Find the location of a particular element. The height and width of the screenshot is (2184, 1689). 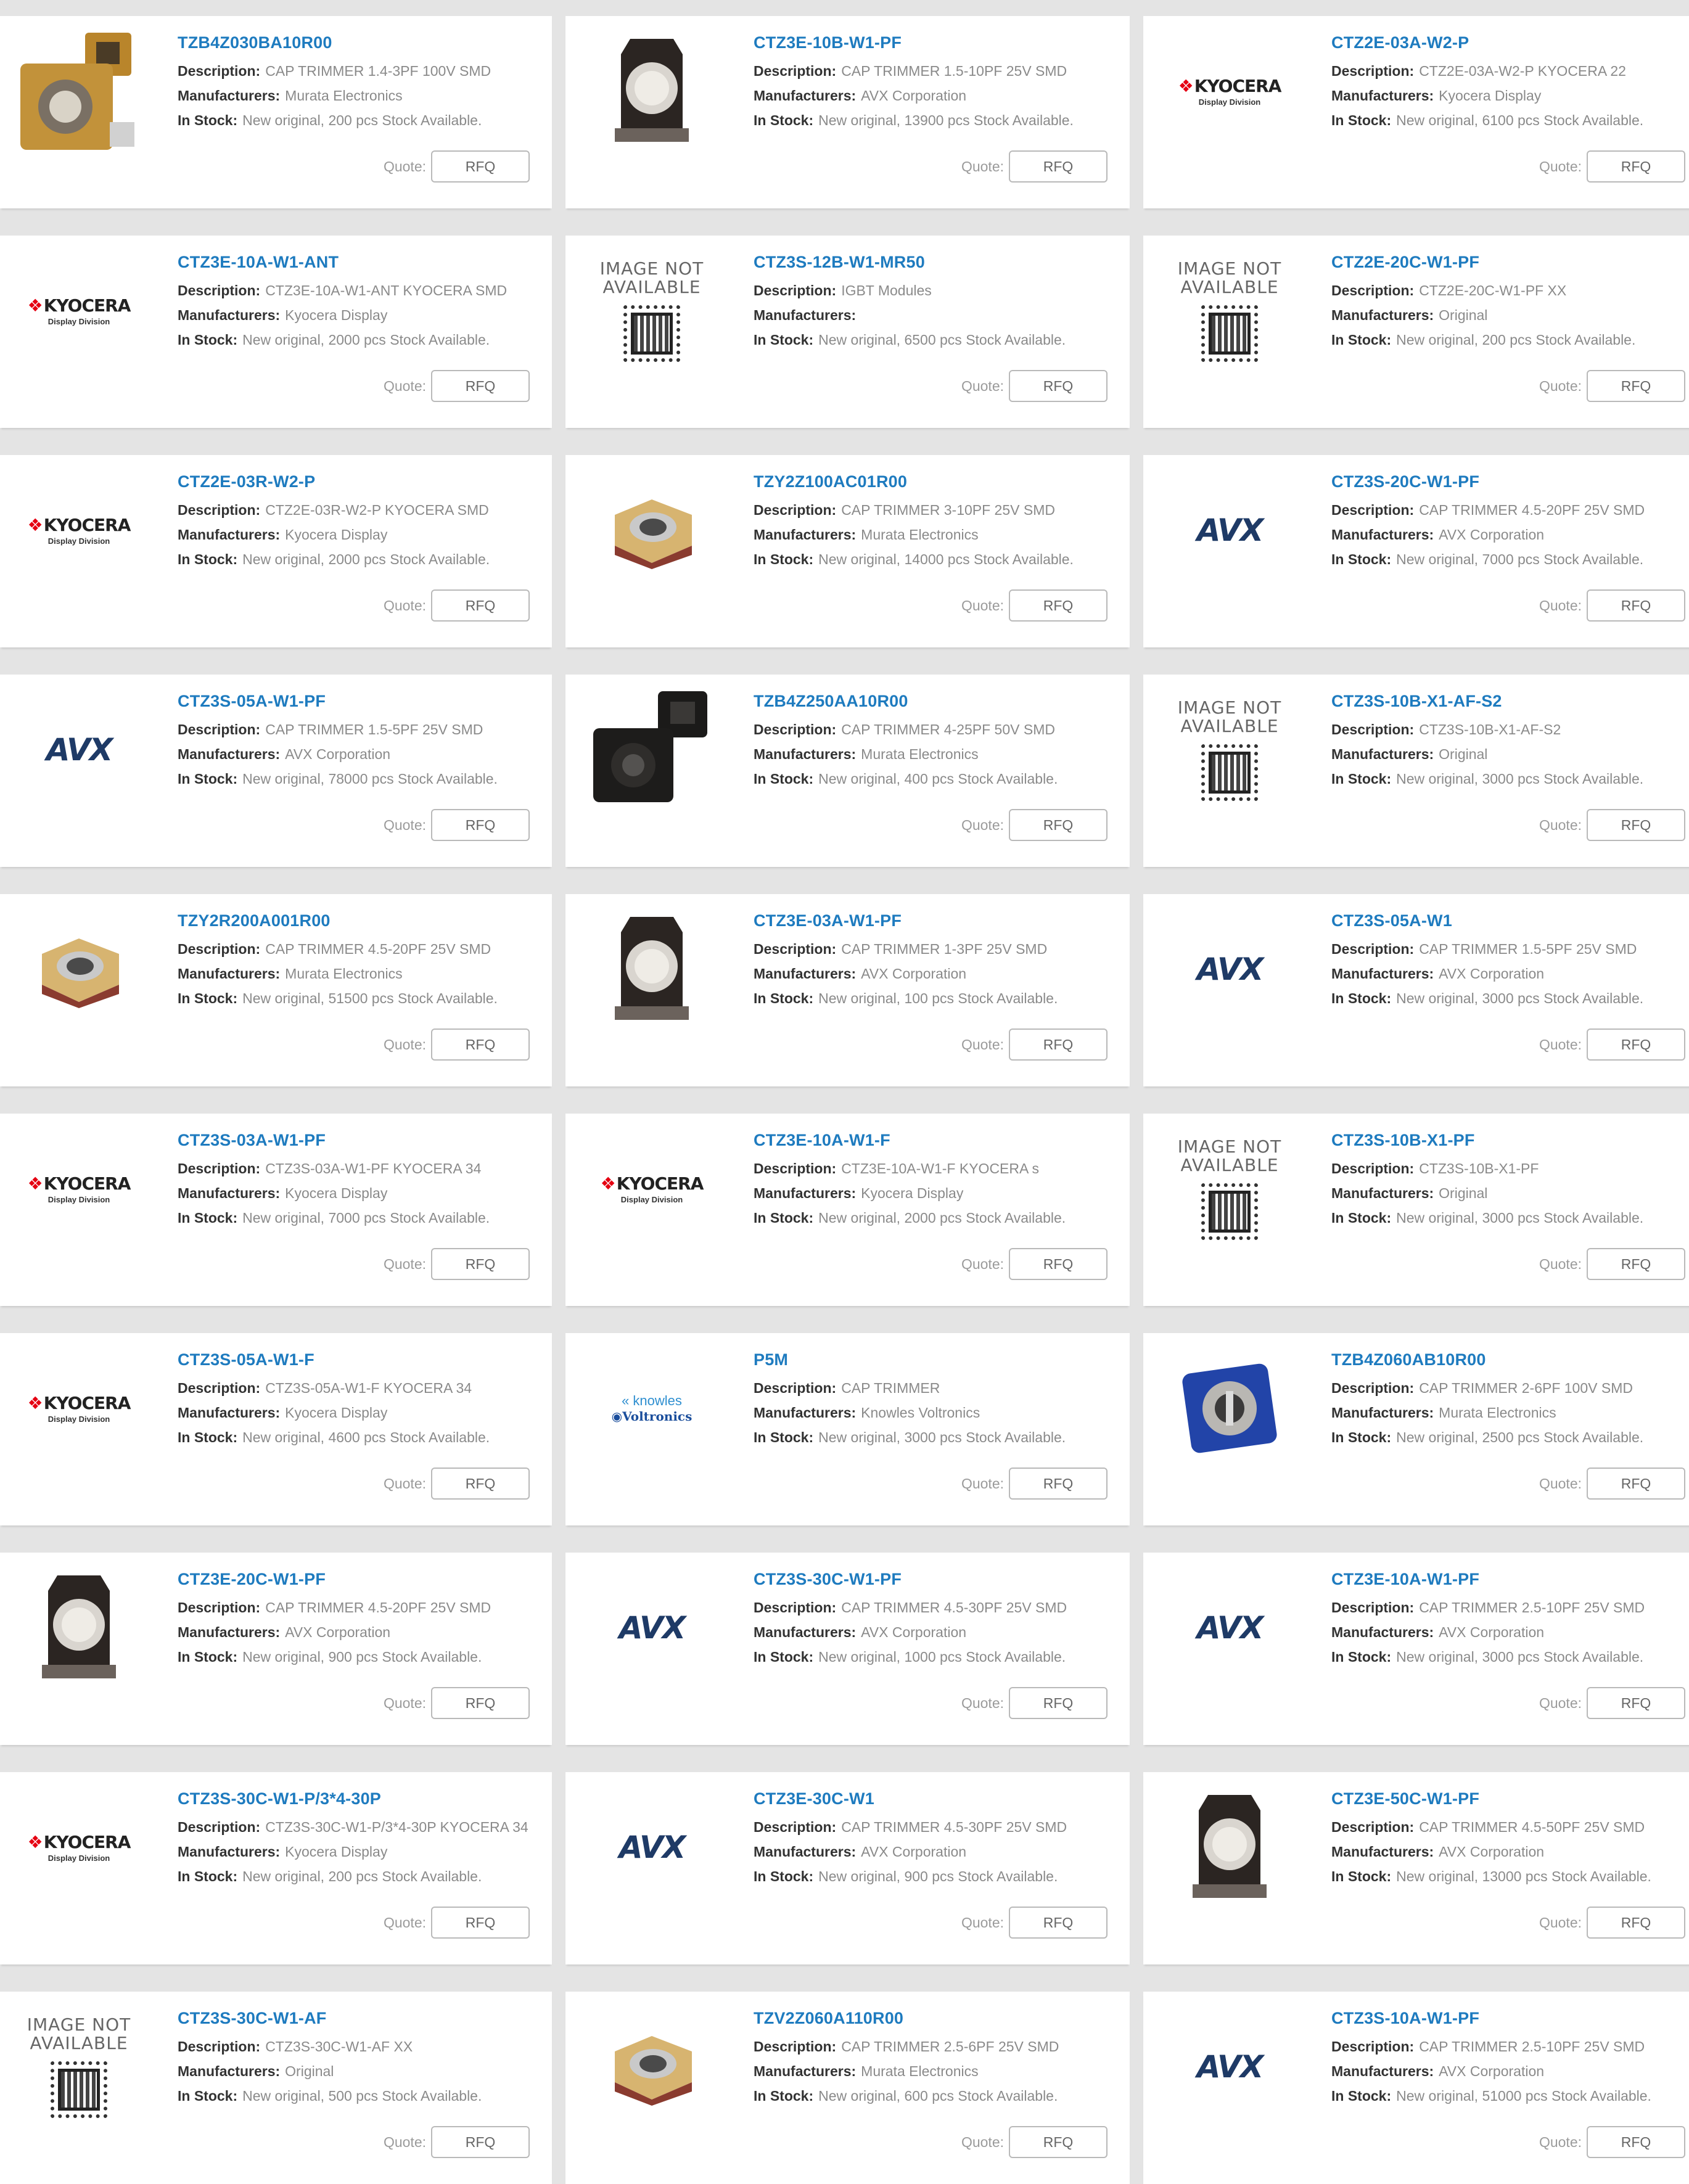

manufacturer-row: Manufacturers: Kyocera Display is located at coordinates (933, 1193).